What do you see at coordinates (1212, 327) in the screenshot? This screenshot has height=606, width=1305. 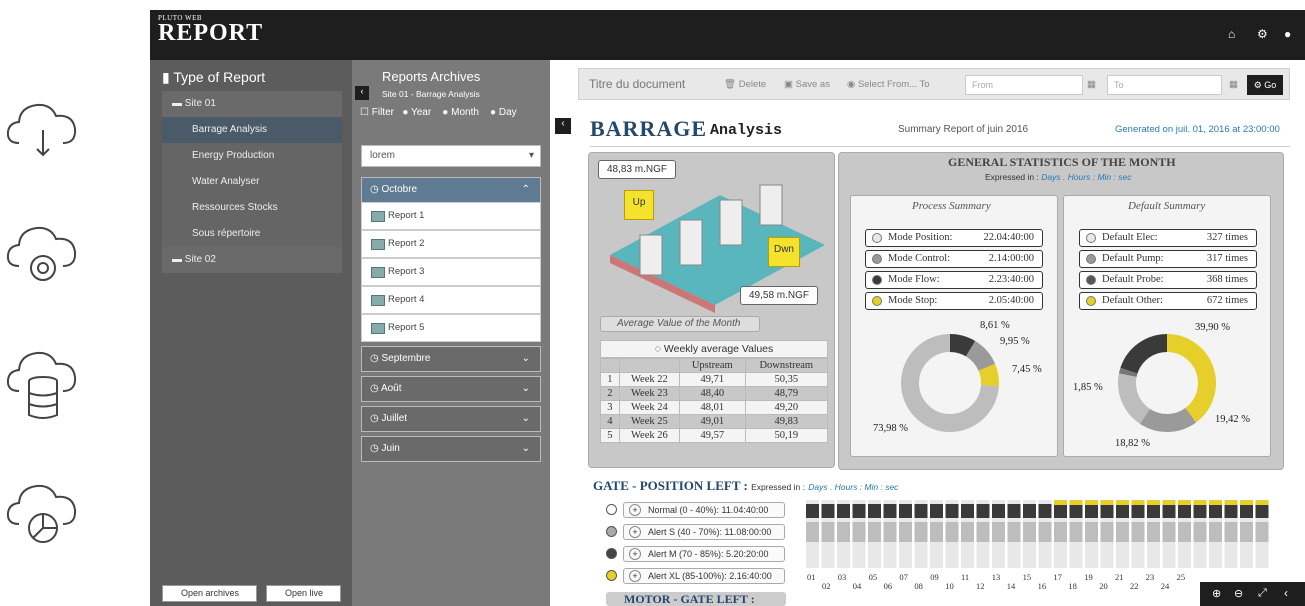 I see `pct-label: 39,90 %` at bounding box center [1212, 327].